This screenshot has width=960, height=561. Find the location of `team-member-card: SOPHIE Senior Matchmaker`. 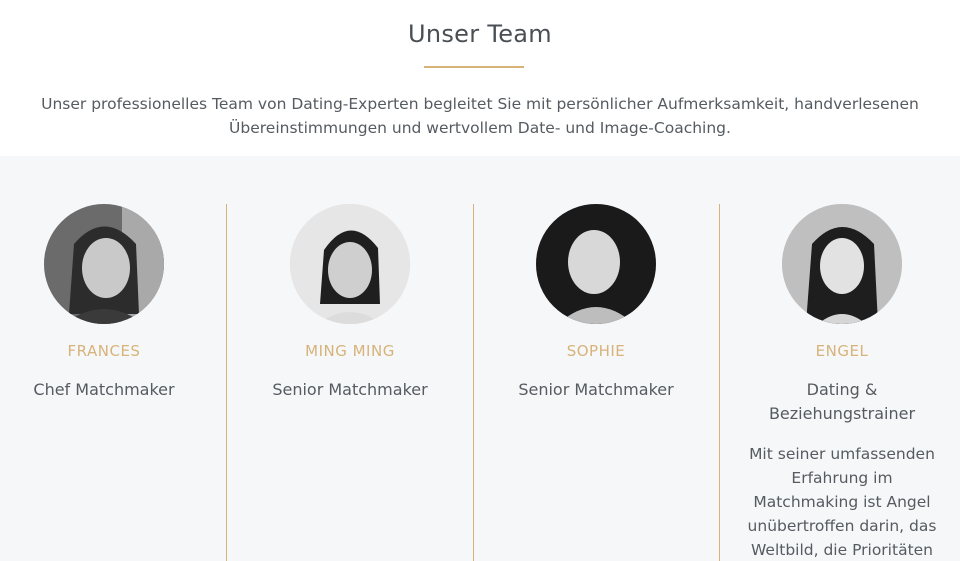

team-member-card: SOPHIE Senior Matchmaker is located at coordinates (596, 303).